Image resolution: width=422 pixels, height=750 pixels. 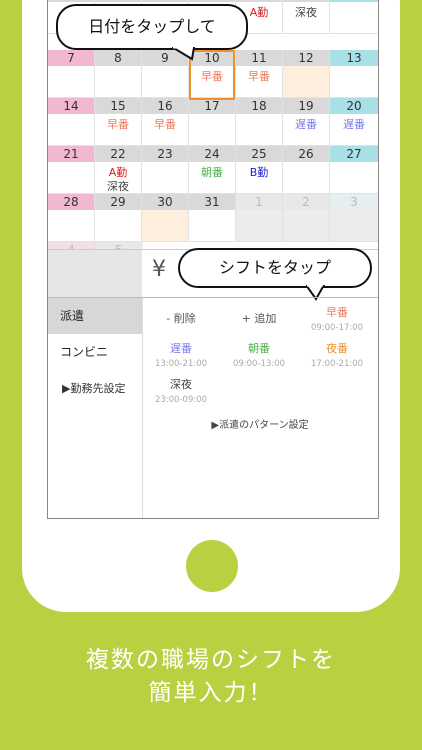 What do you see at coordinates (306, 170) in the screenshot?
I see `calendar-day-cell: 26` at bounding box center [306, 170].